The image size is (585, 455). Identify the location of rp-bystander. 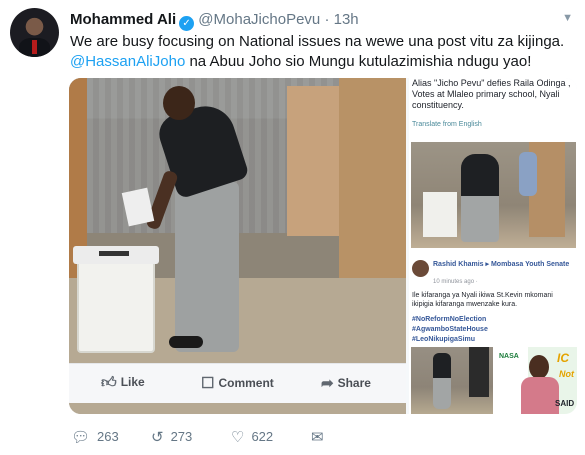
(528, 174).